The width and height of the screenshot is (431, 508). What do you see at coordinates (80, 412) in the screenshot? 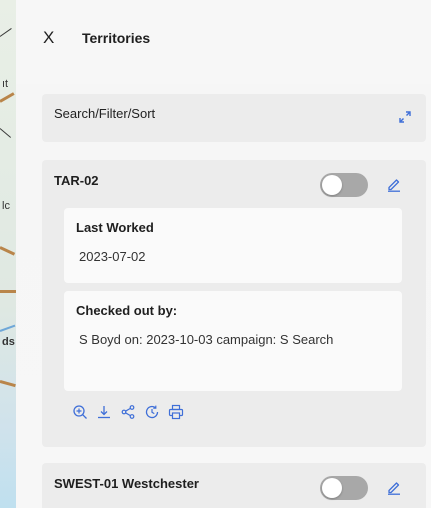
I see `zoom-in-icon` at bounding box center [80, 412].